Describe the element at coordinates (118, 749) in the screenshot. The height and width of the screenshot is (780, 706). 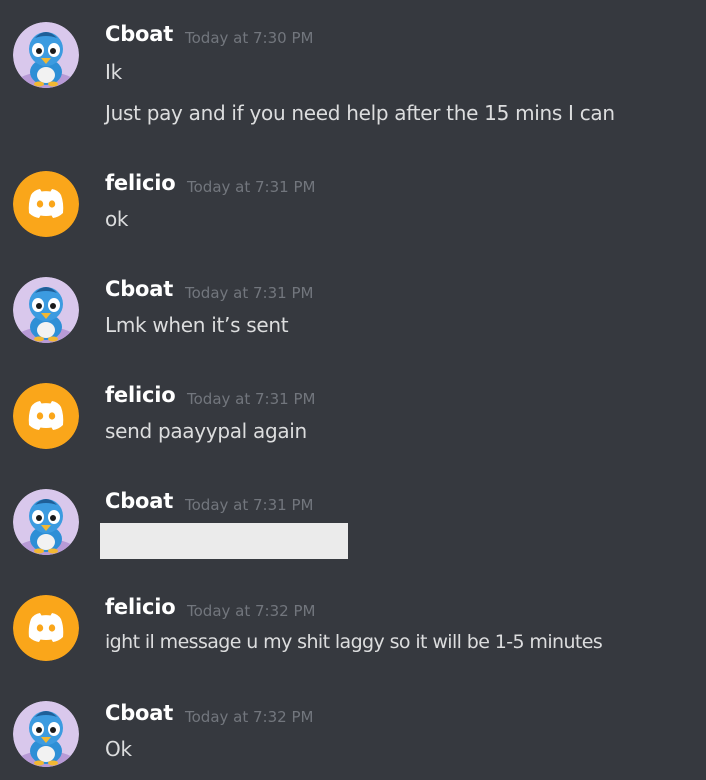
I see `message-text: Ok` at that location.